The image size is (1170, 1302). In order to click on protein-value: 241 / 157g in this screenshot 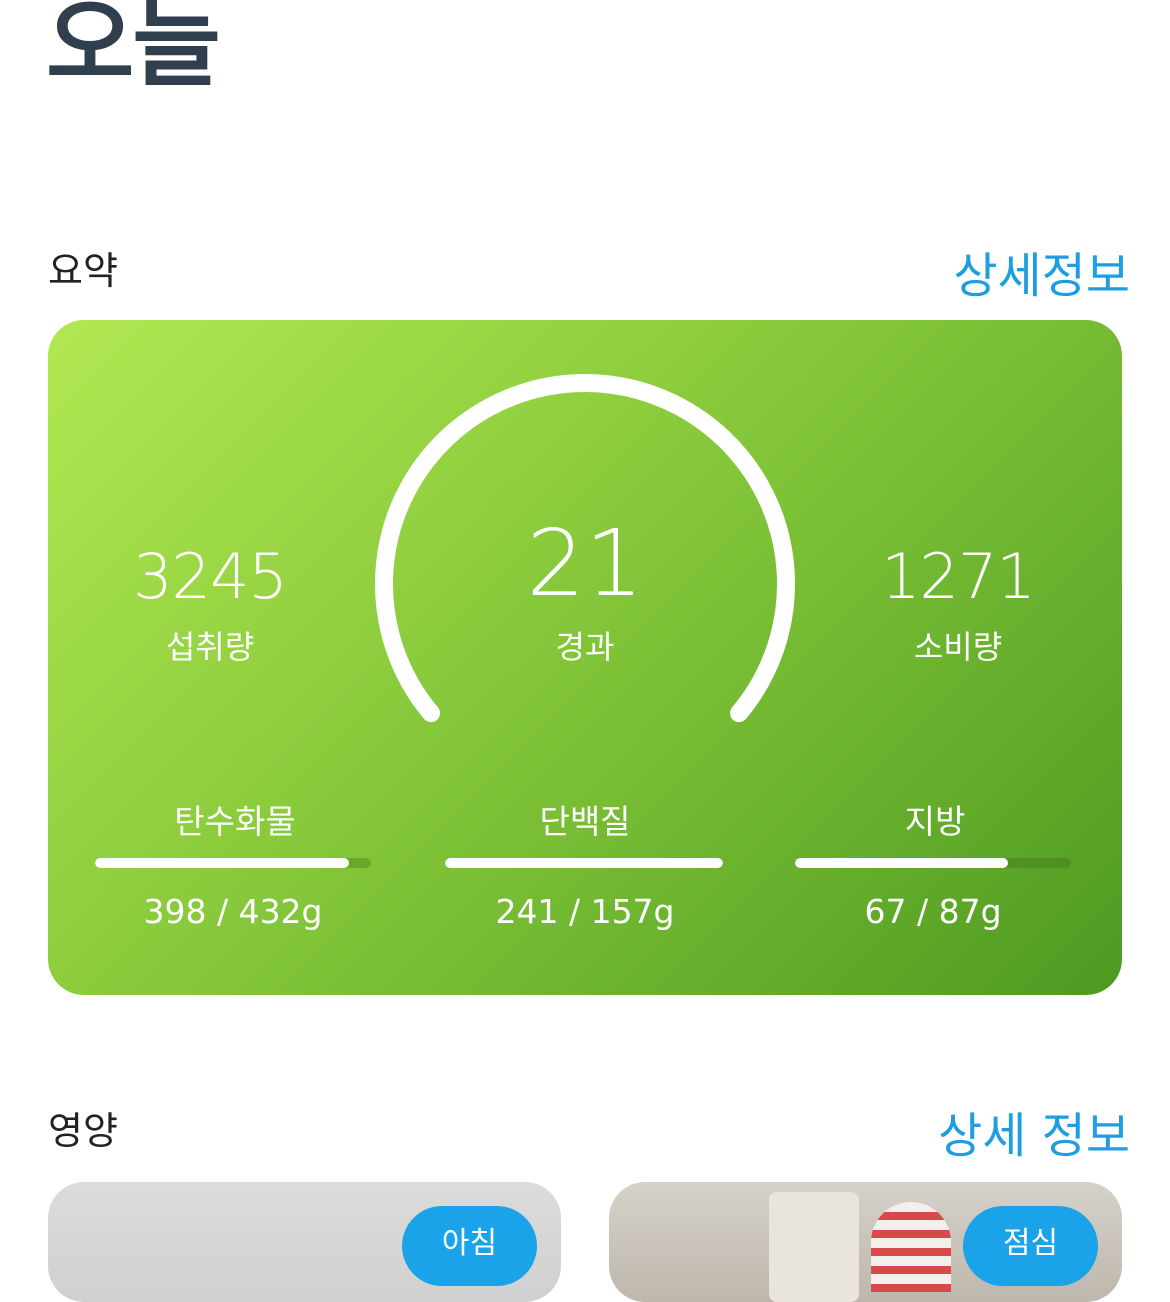, I will do `click(585, 911)`.